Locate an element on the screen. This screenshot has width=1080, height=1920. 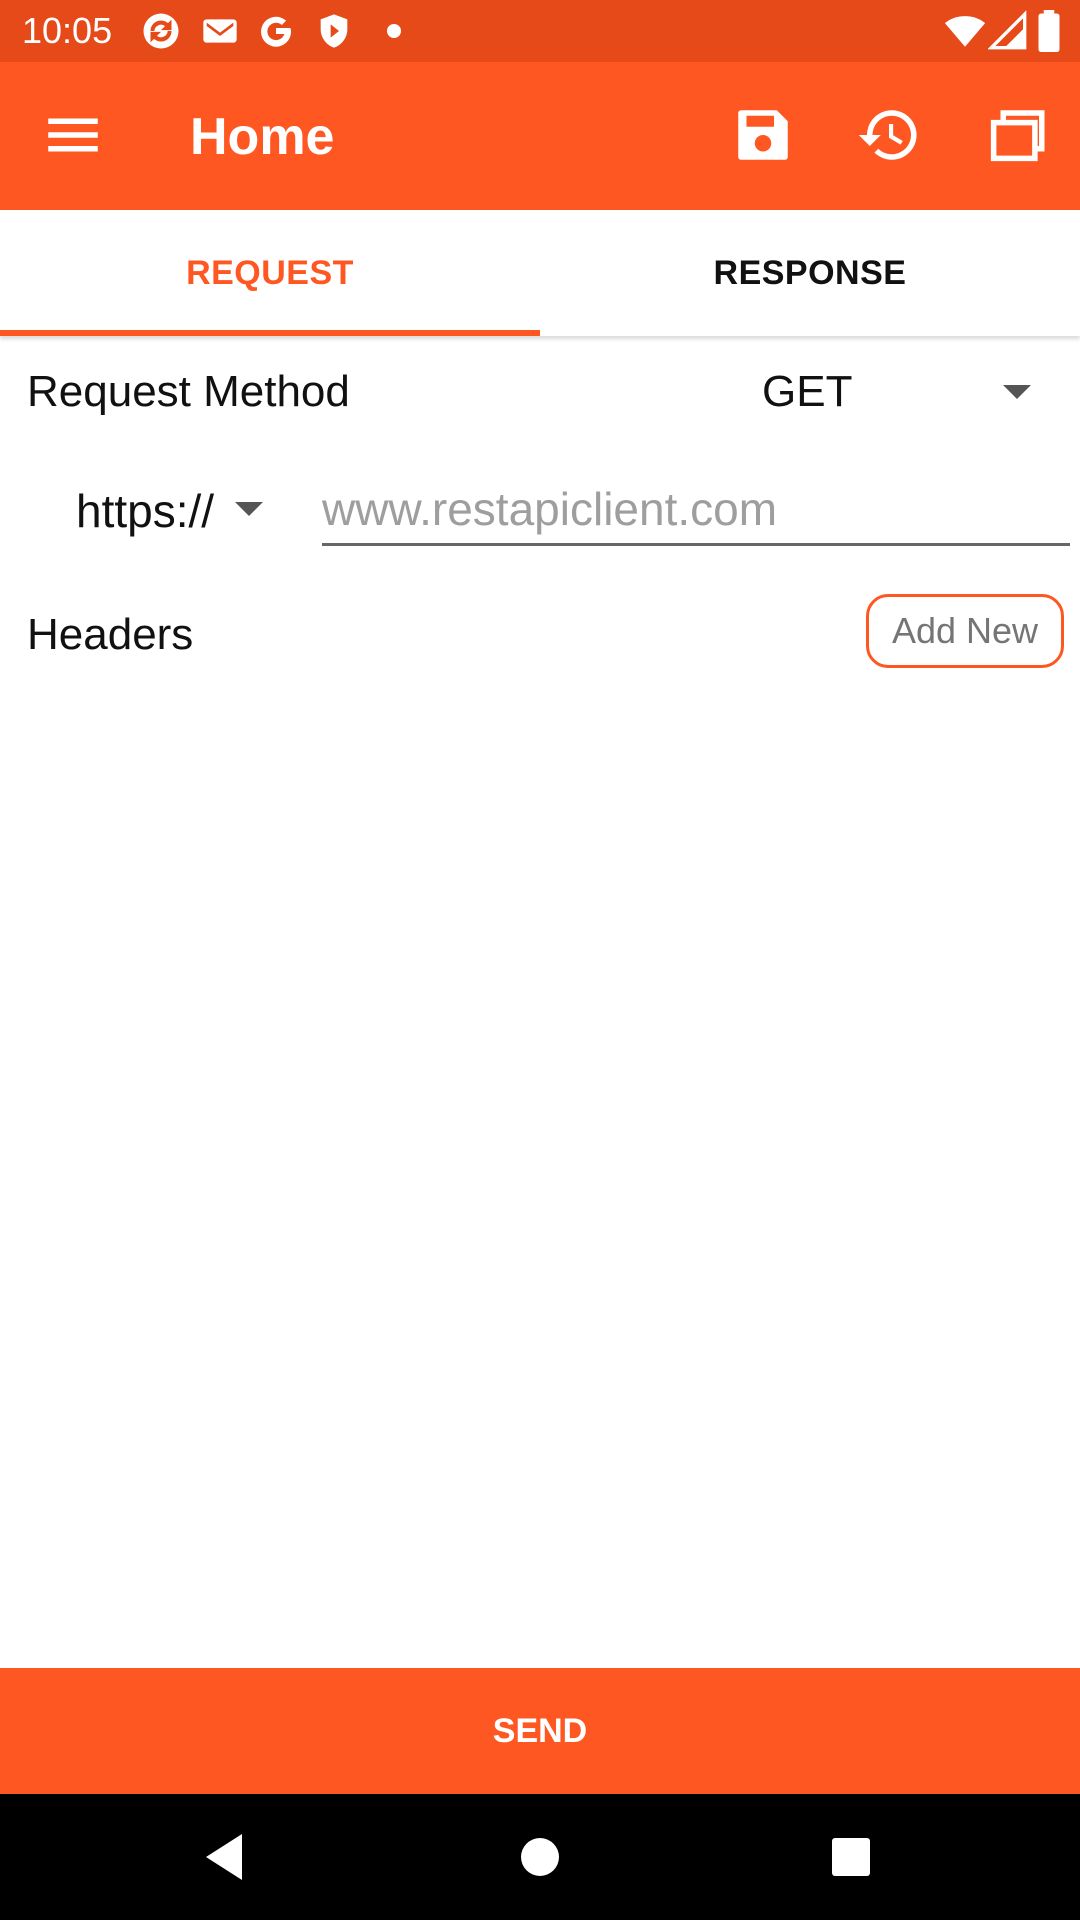
wifi-icon is located at coordinates (965, 31).